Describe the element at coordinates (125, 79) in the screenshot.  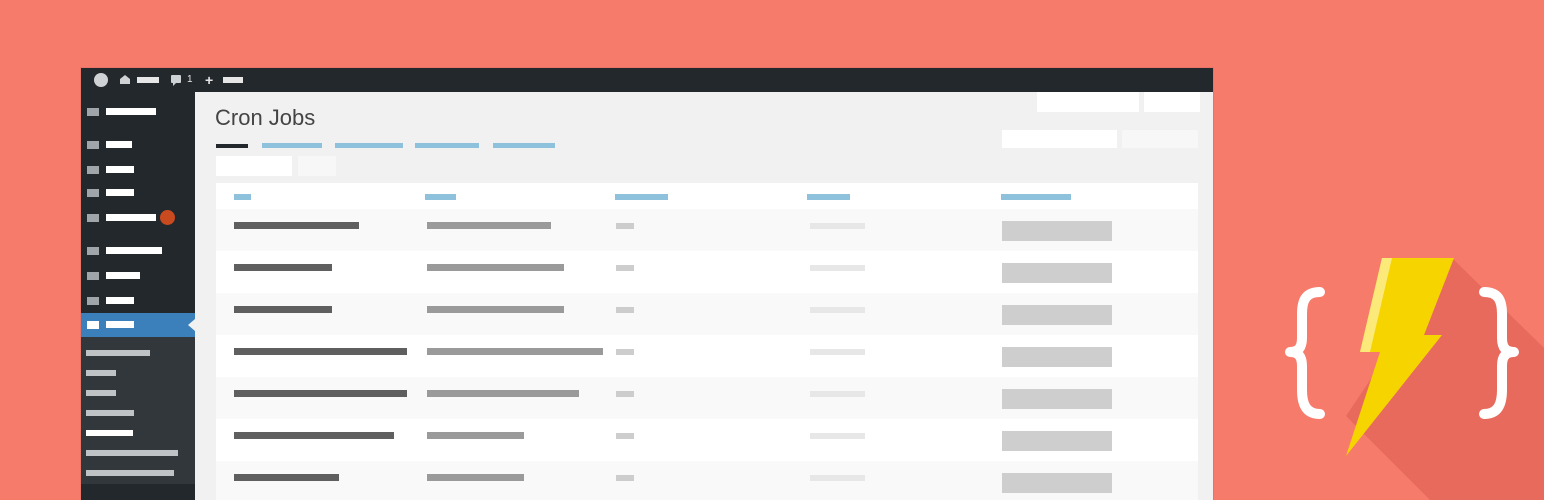
I see `home-icon` at that location.